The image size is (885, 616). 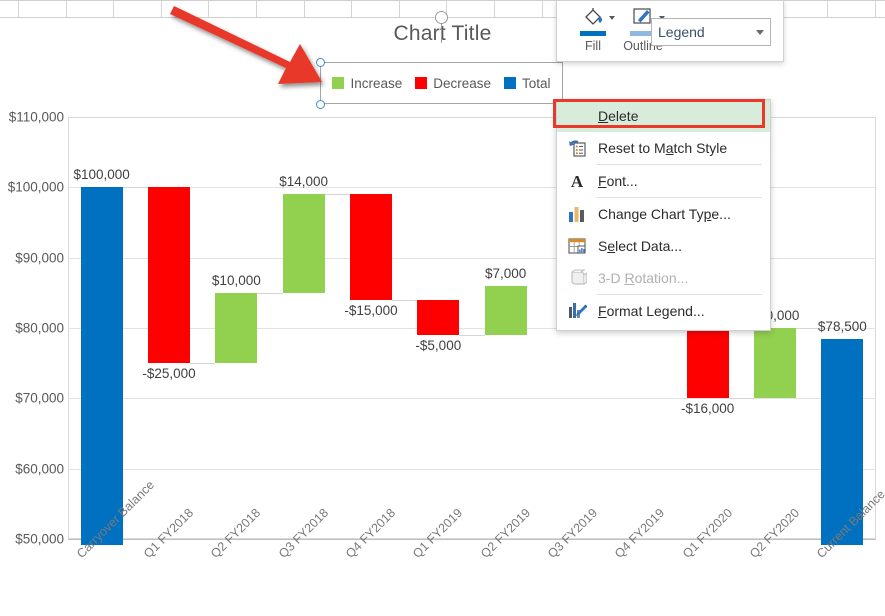 I want to click on legend-entry: Total, so click(x=527, y=83).